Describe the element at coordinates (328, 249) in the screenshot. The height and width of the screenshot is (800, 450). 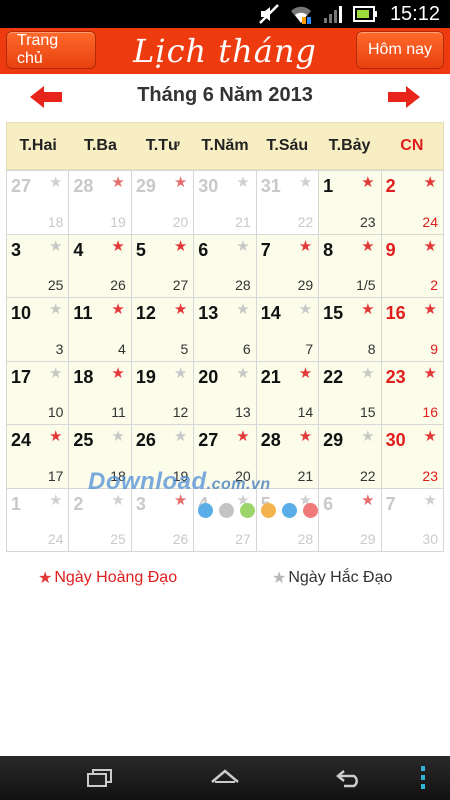
I see `solar-date: 8` at that location.